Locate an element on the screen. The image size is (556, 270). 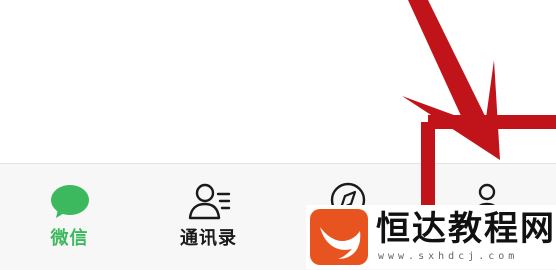
tab-chats-label: 微信 is located at coordinates (69, 238).